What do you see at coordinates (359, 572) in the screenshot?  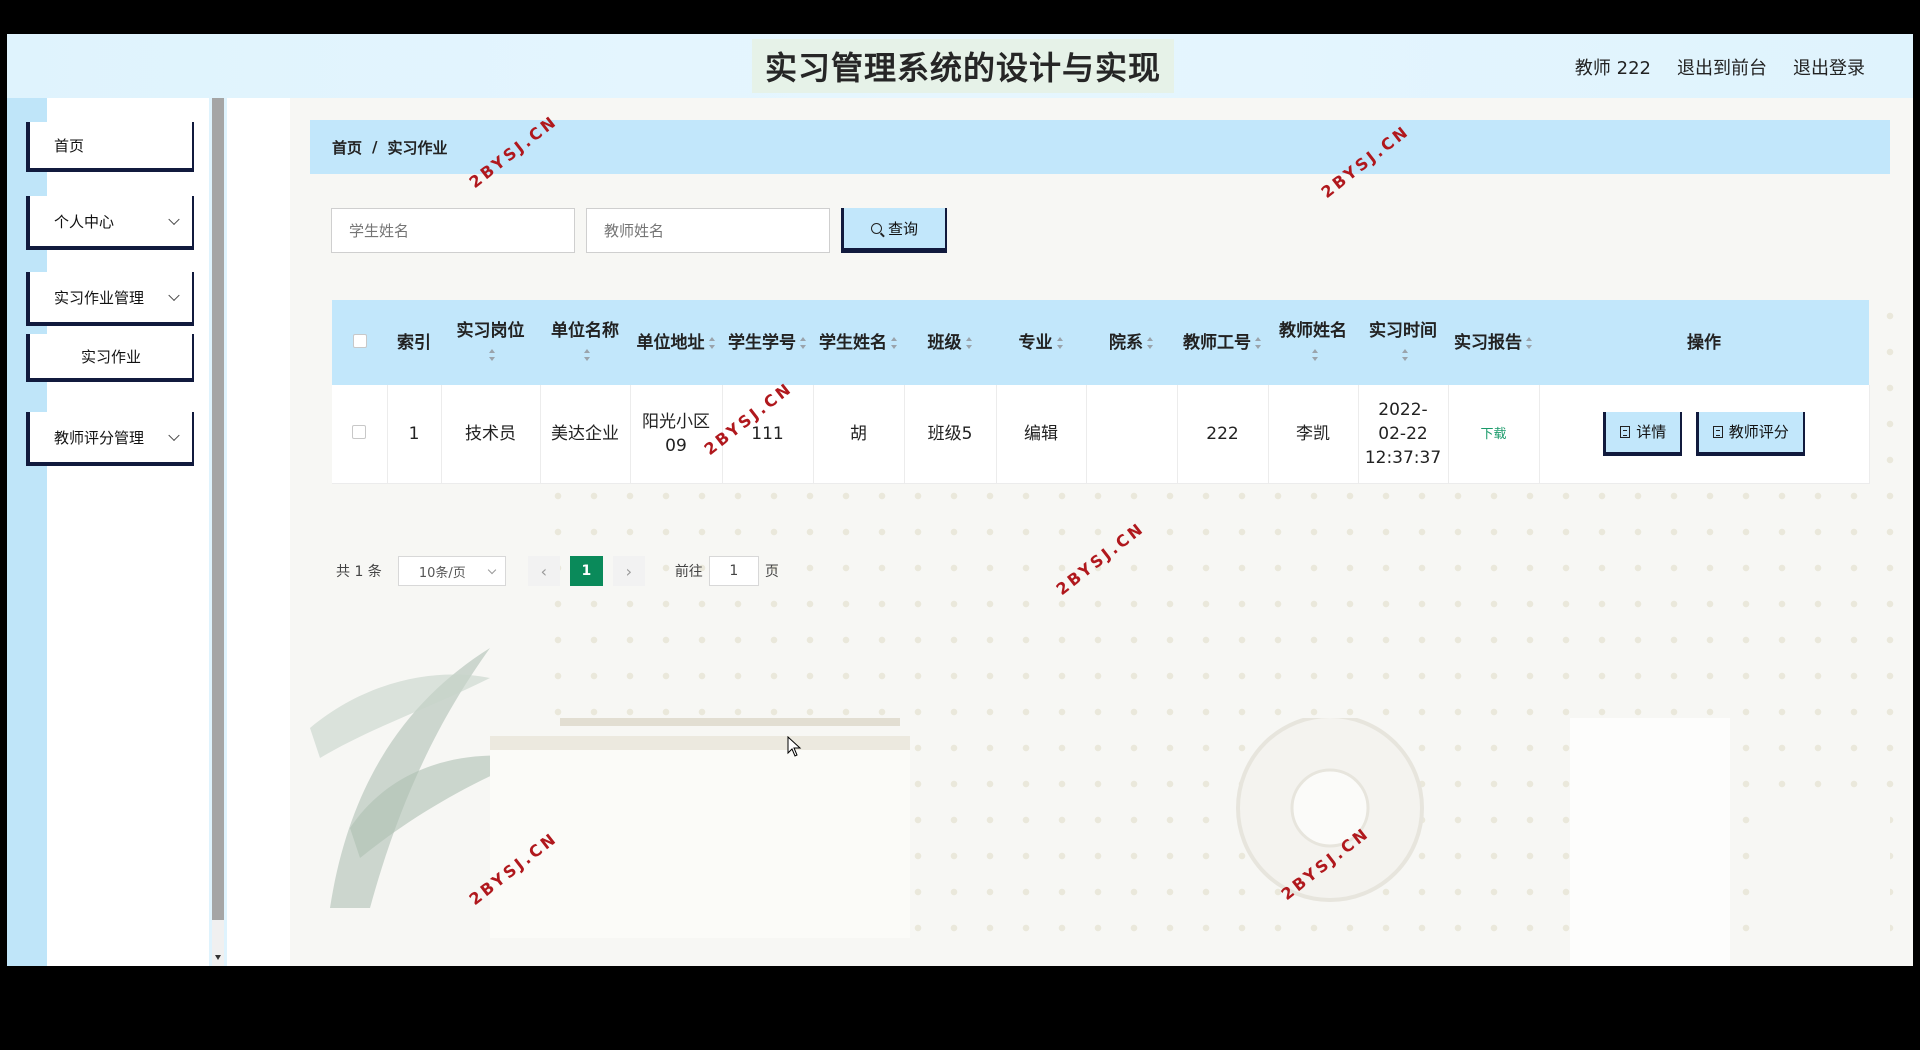 I see `pagination-total: 共 1 条` at bounding box center [359, 572].